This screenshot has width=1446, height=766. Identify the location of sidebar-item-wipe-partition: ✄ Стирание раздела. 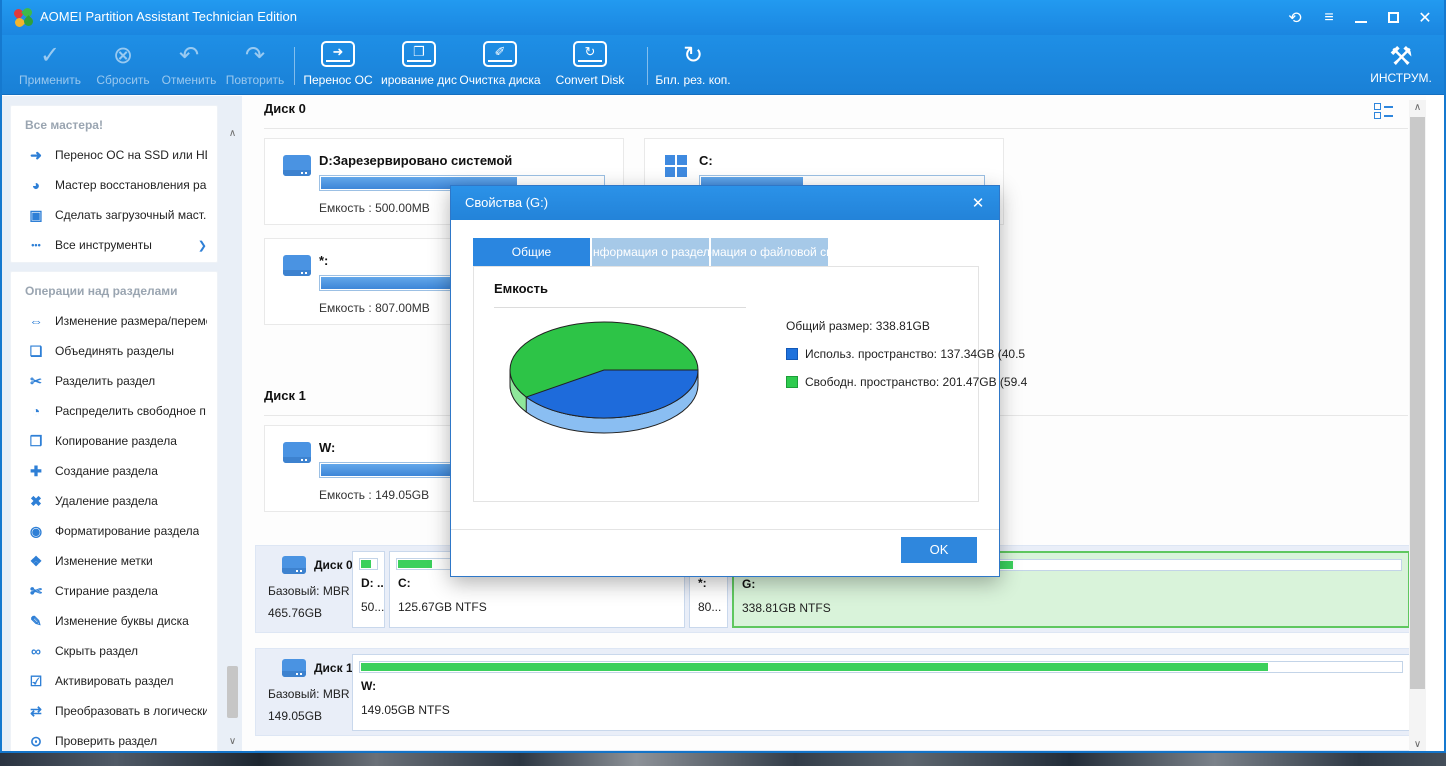
(114, 591).